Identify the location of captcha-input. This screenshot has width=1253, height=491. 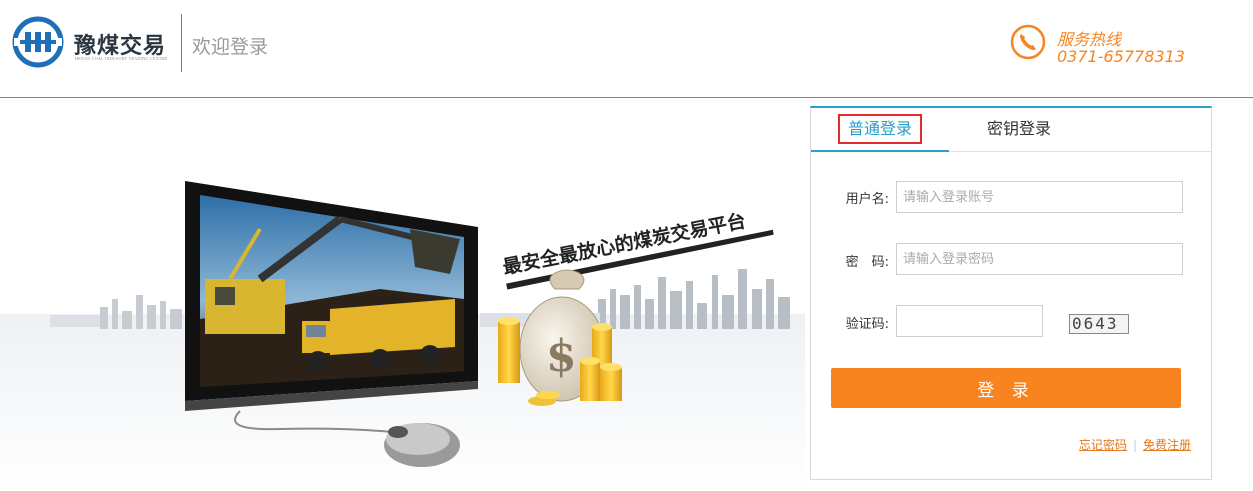
(969, 321).